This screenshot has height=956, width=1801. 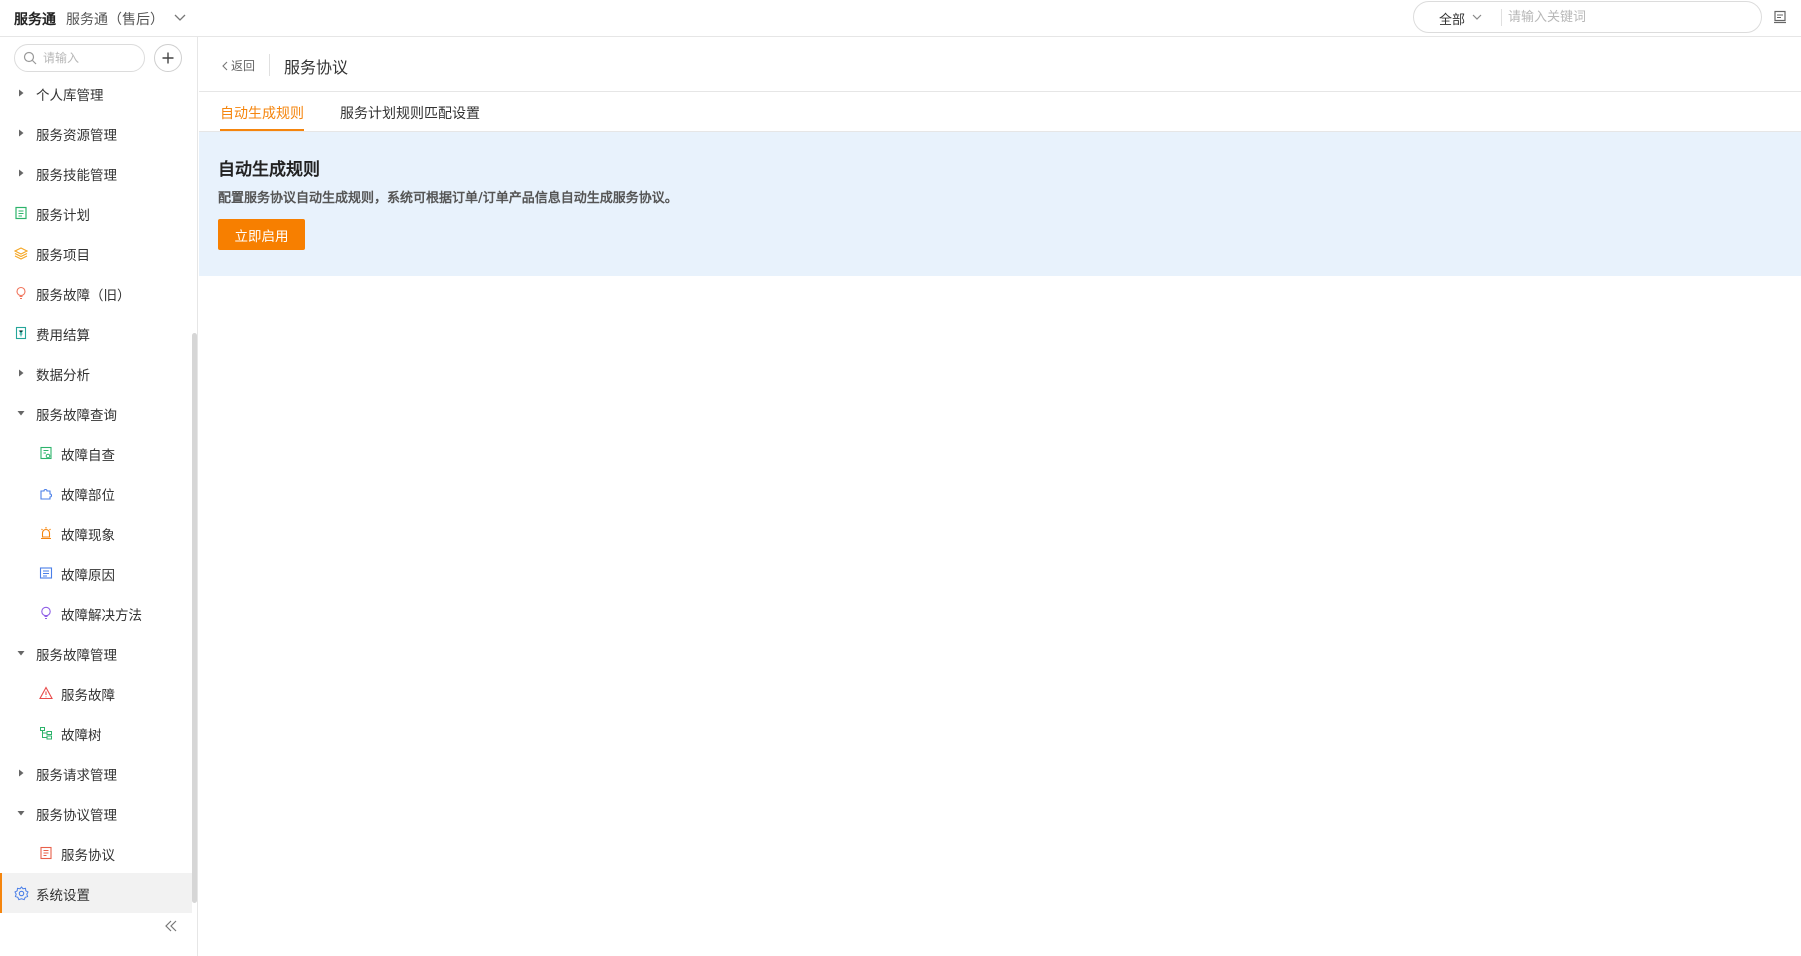 What do you see at coordinates (46, 533) in the screenshot?
I see `alarm-icon` at bounding box center [46, 533].